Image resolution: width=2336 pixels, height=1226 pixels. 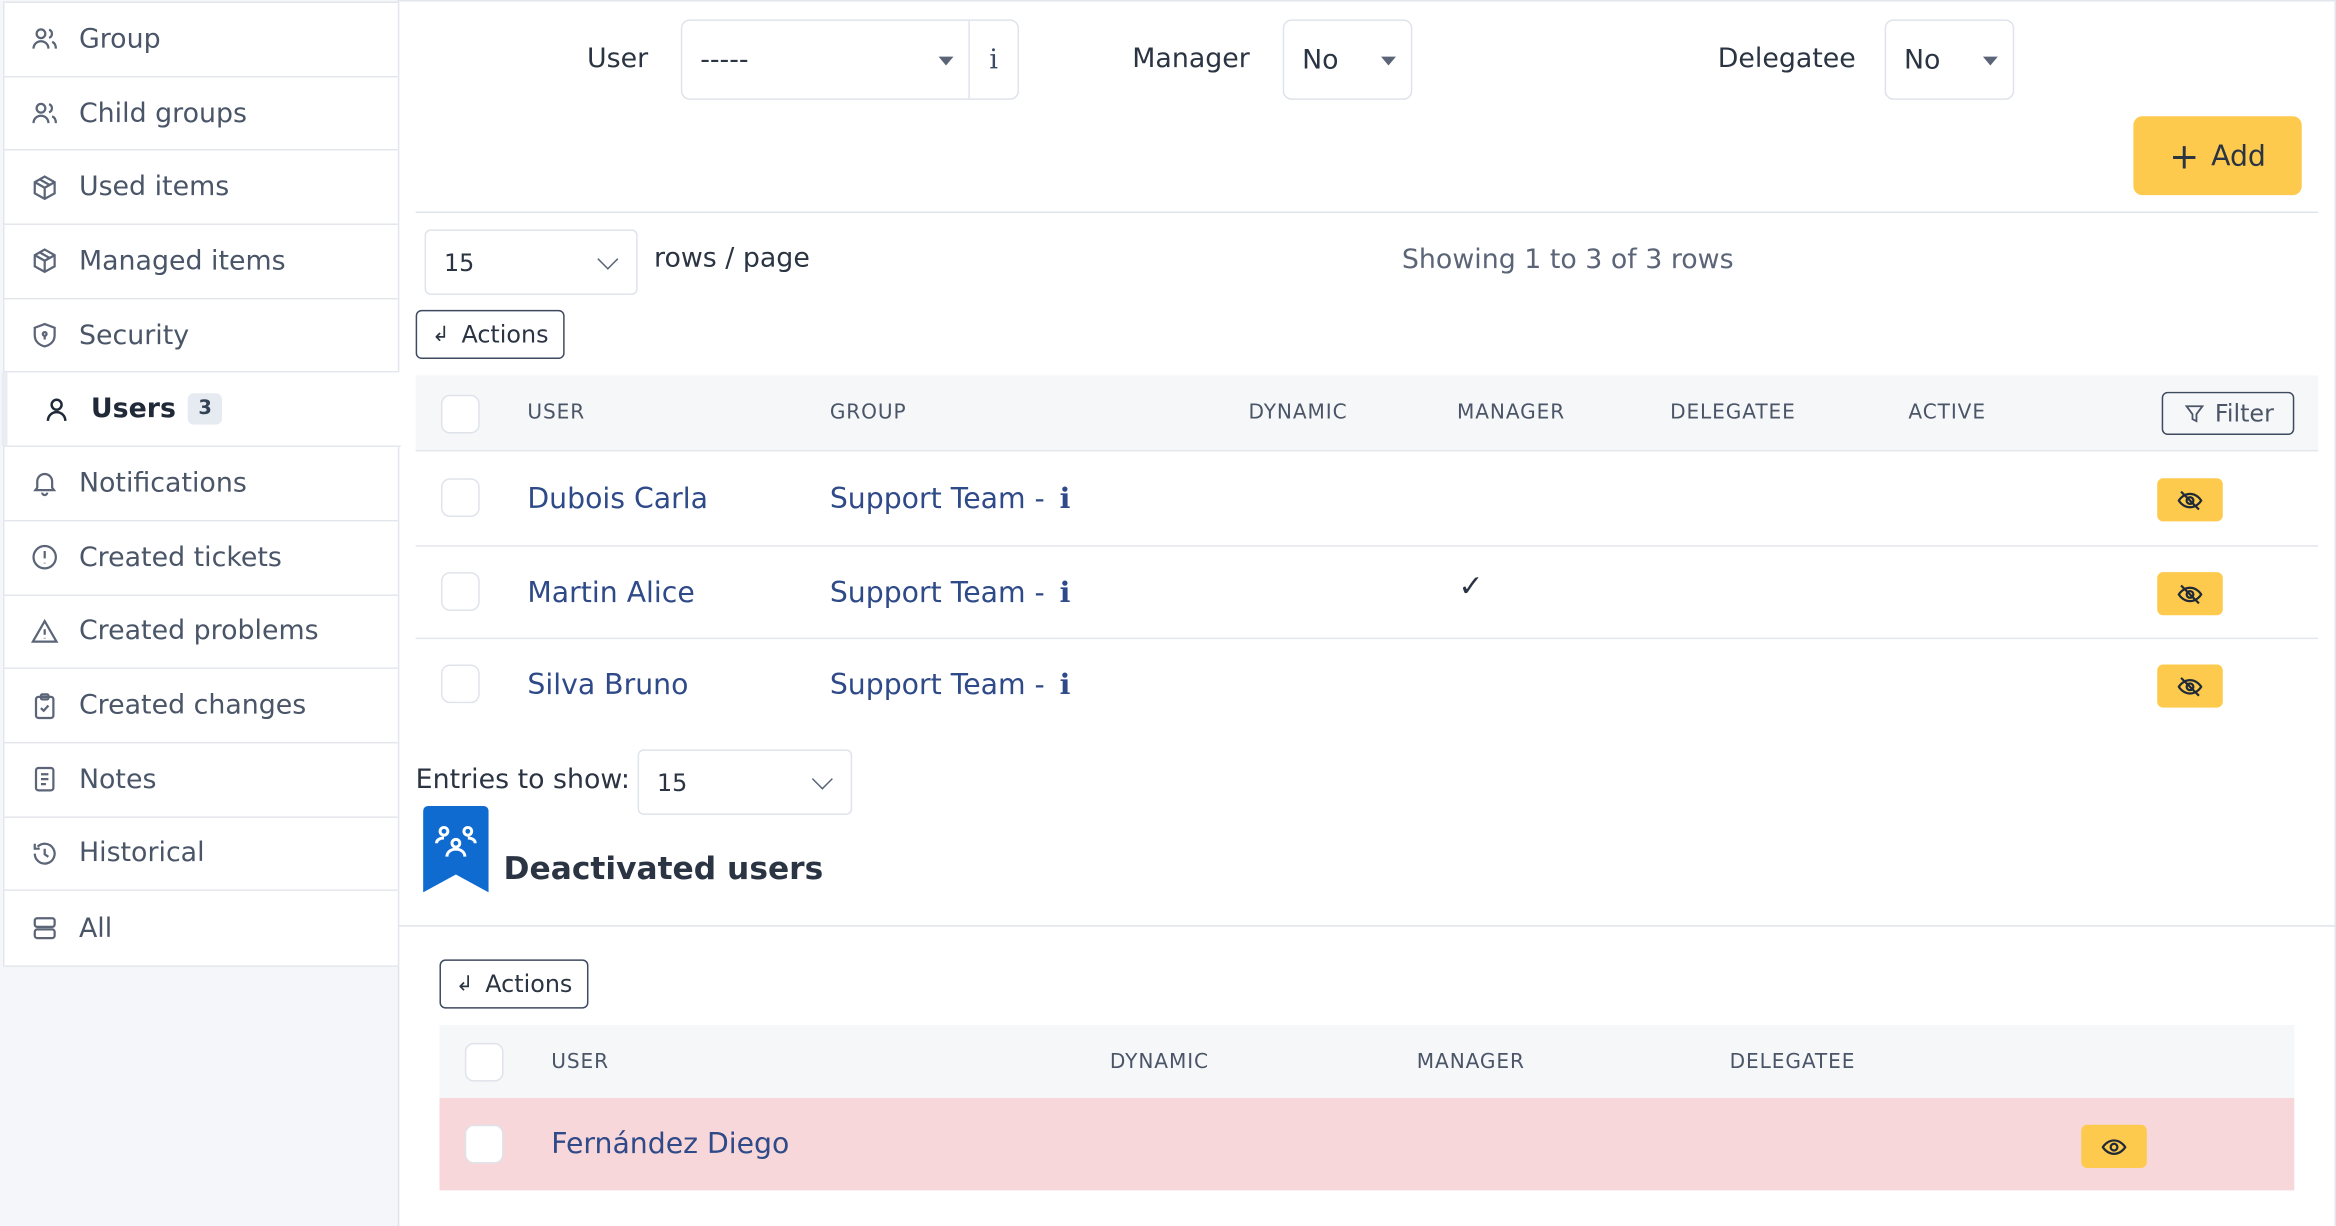 What do you see at coordinates (44, 928) in the screenshot?
I see `stack-icon` at bounding box center [44, 928].